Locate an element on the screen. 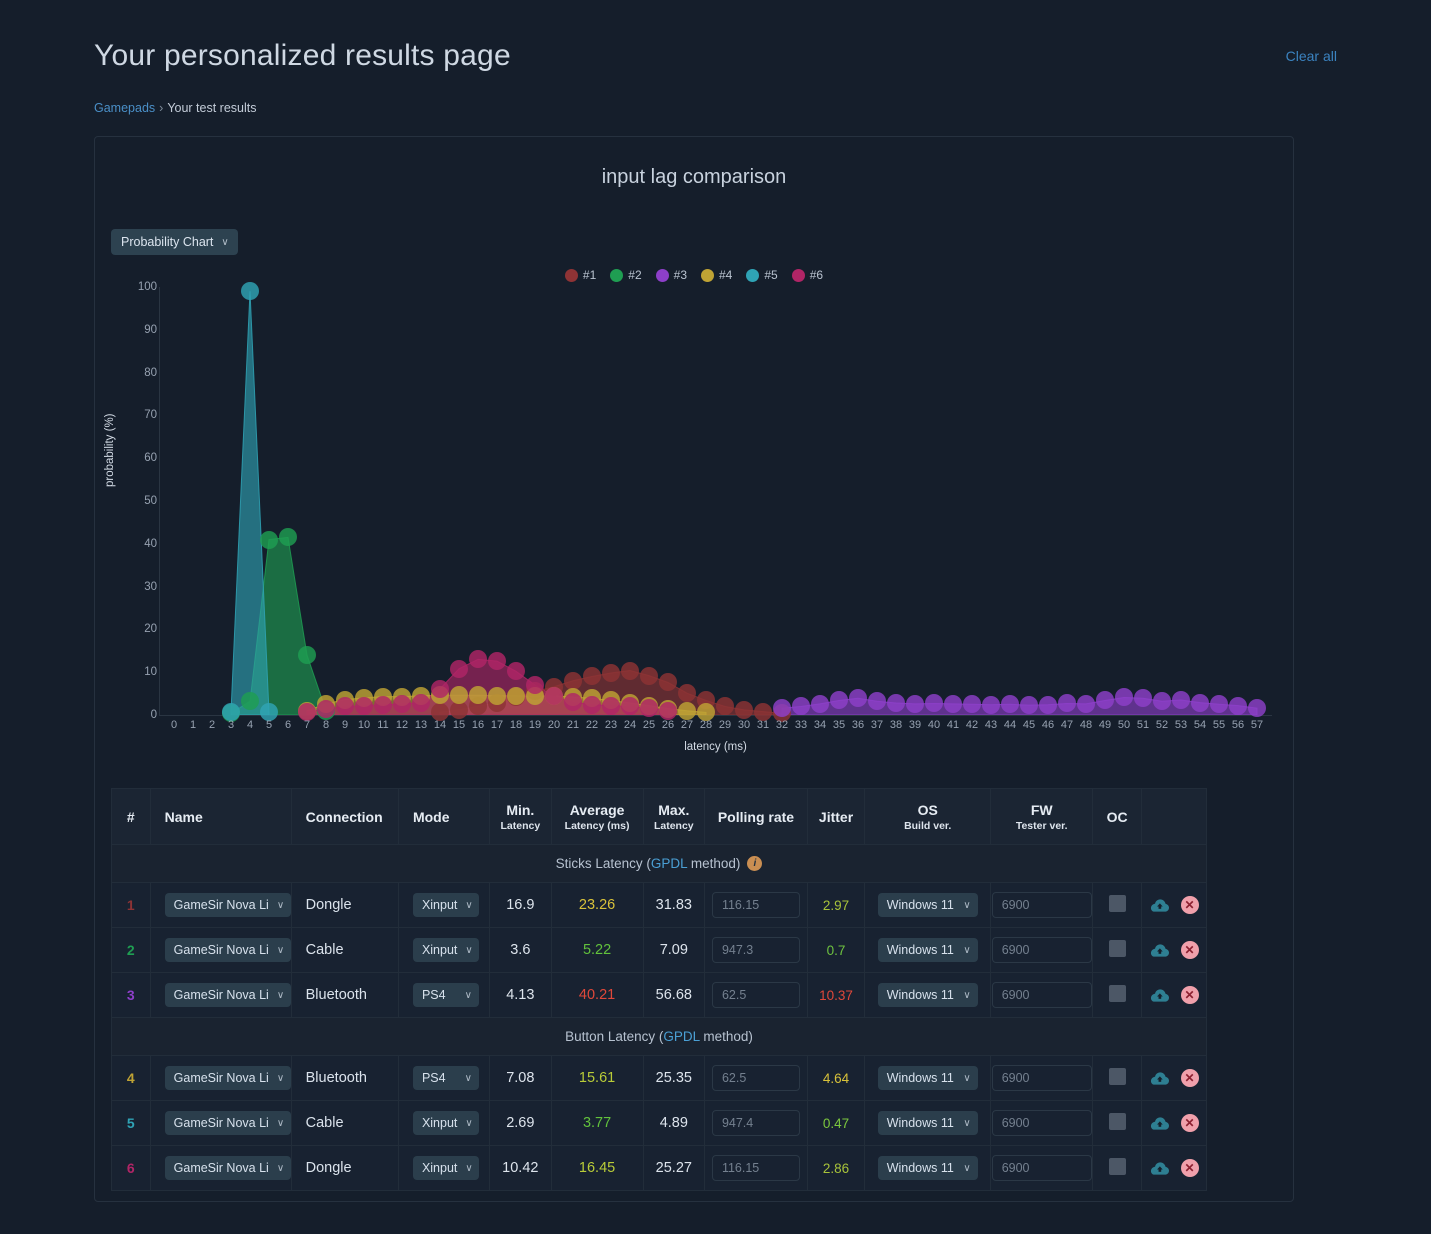 This screenshot has width=1431, height=1234. legend-item-series-6: #6 is located at coordinates (807, 275).